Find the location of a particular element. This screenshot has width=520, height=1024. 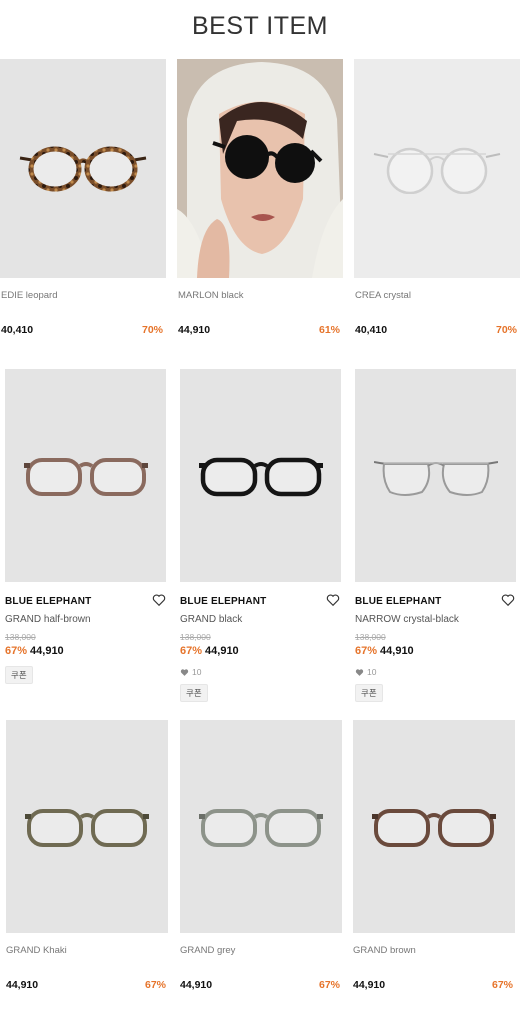

product-name: CREA crystal is located at coordinates (383, 295).